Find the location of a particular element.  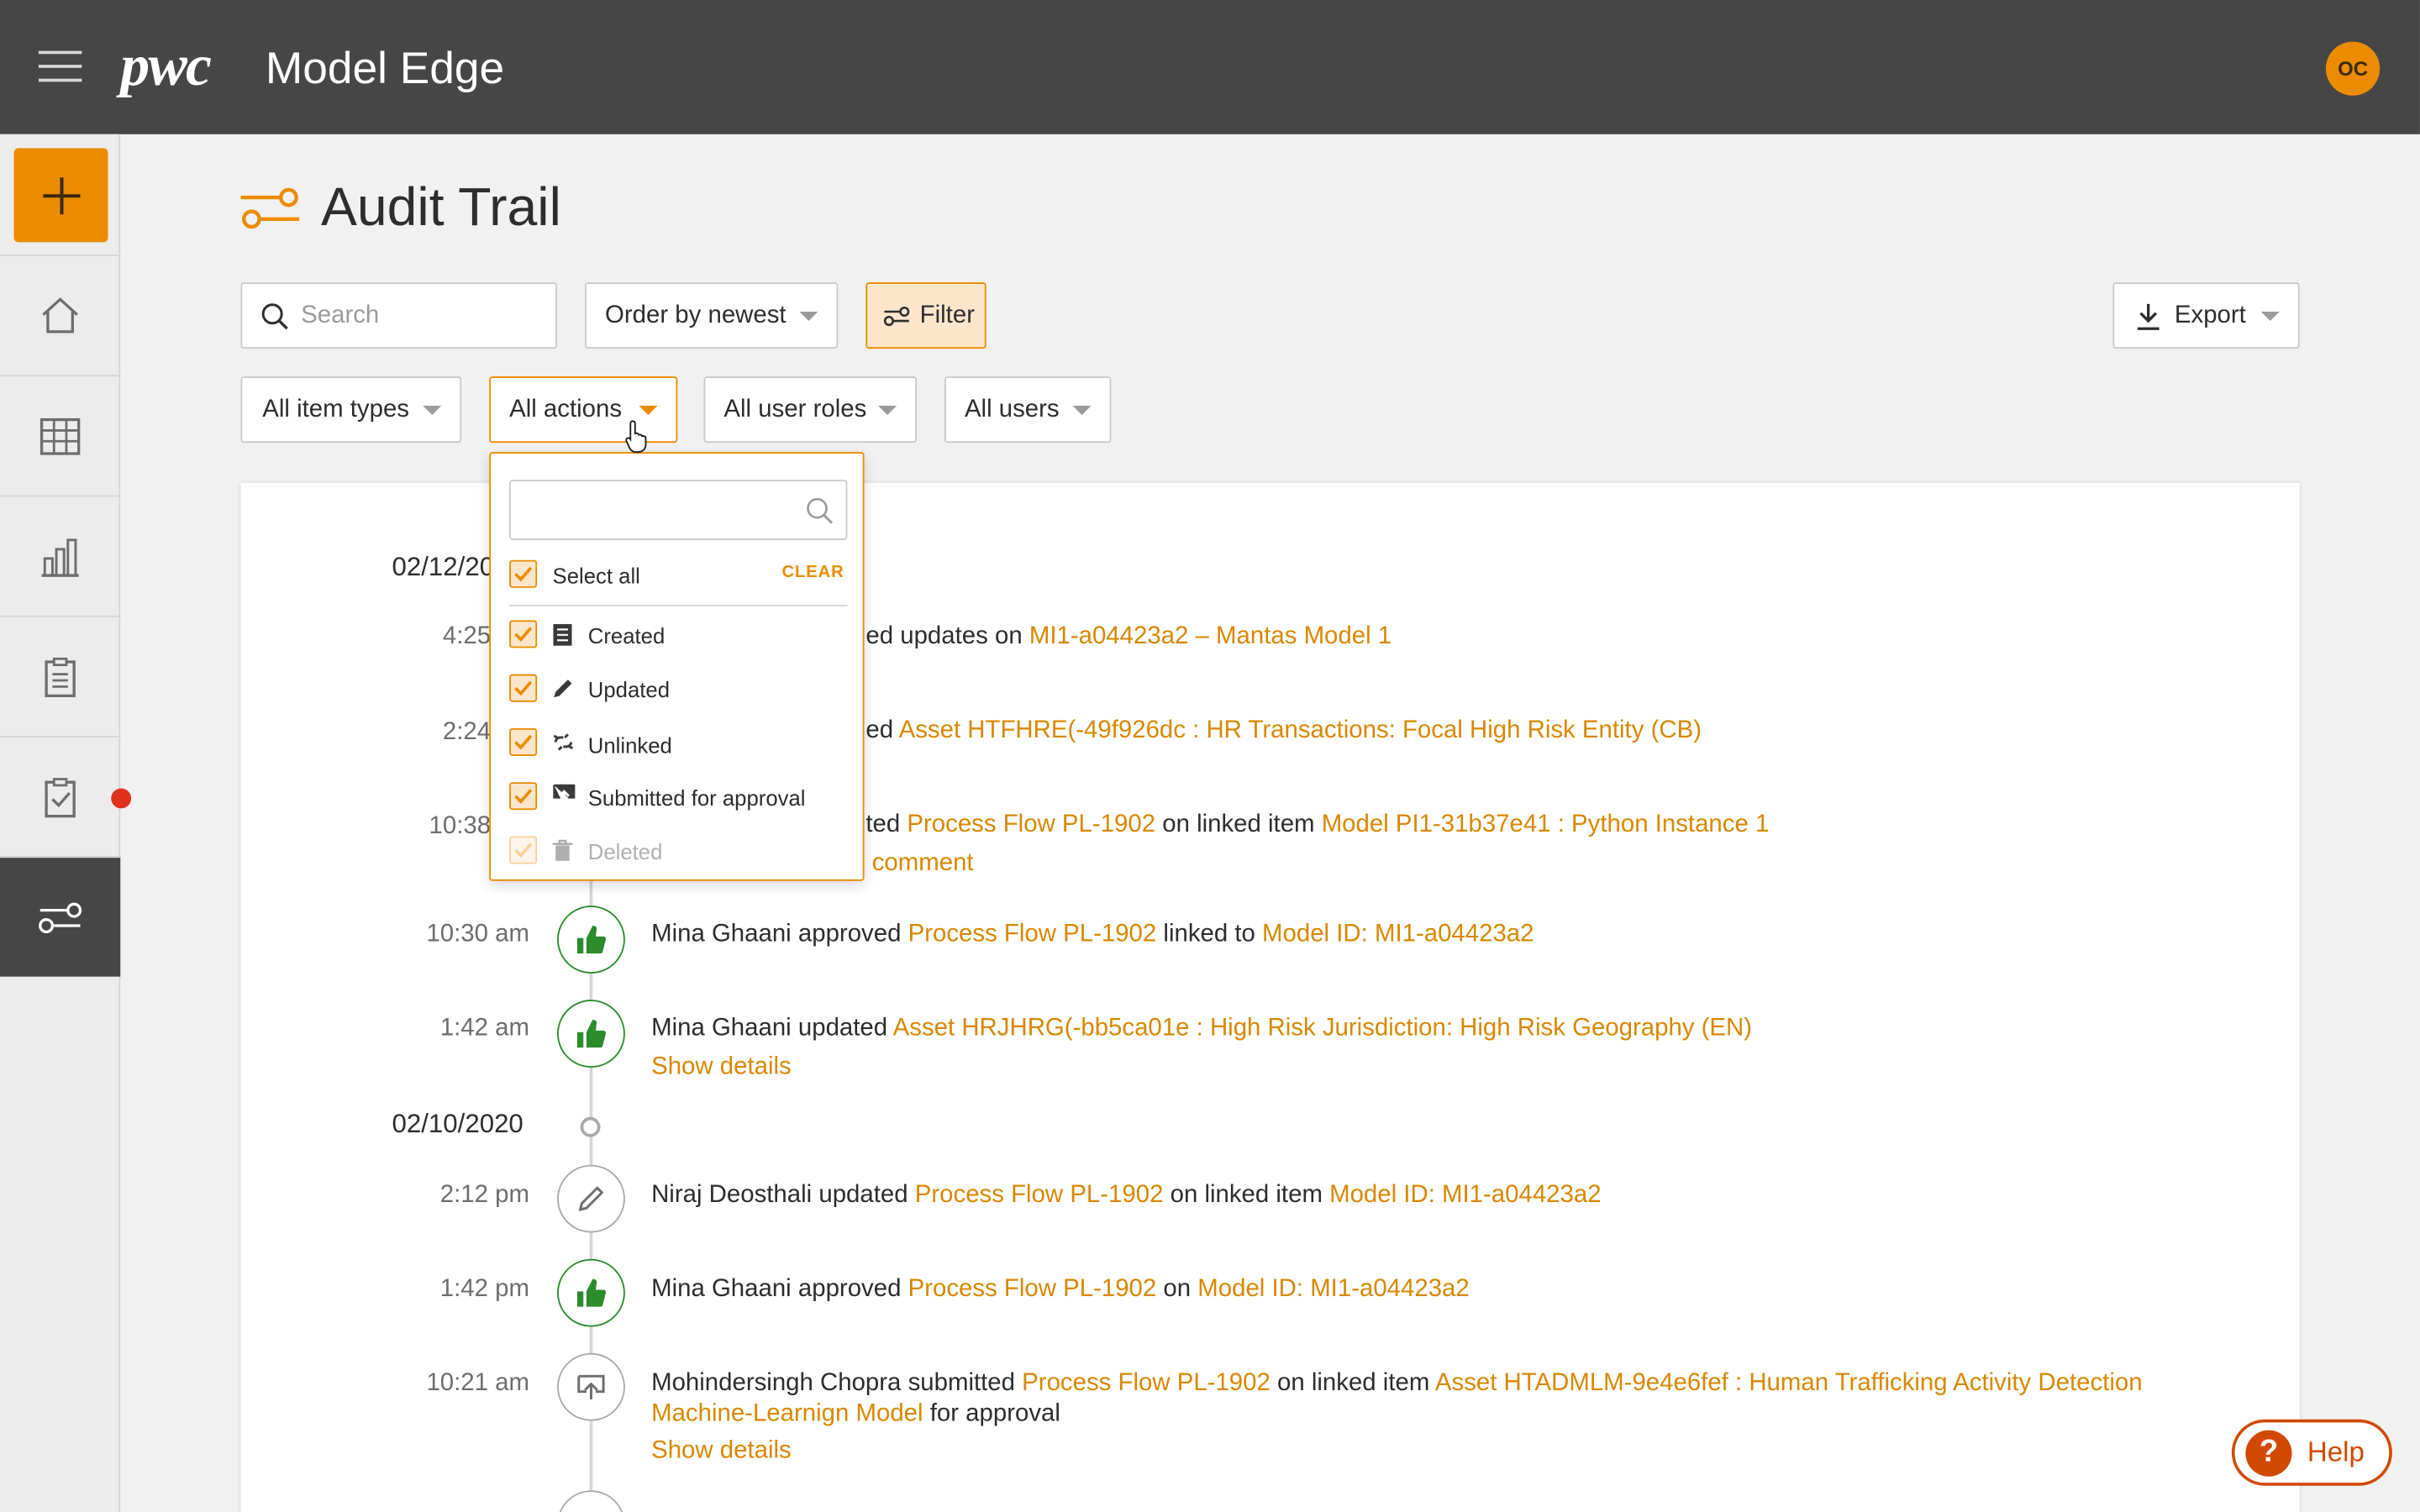

entry-link: Model PI1-31b37e41 : Python Instance 1 is located at coordinates (1546, 824).